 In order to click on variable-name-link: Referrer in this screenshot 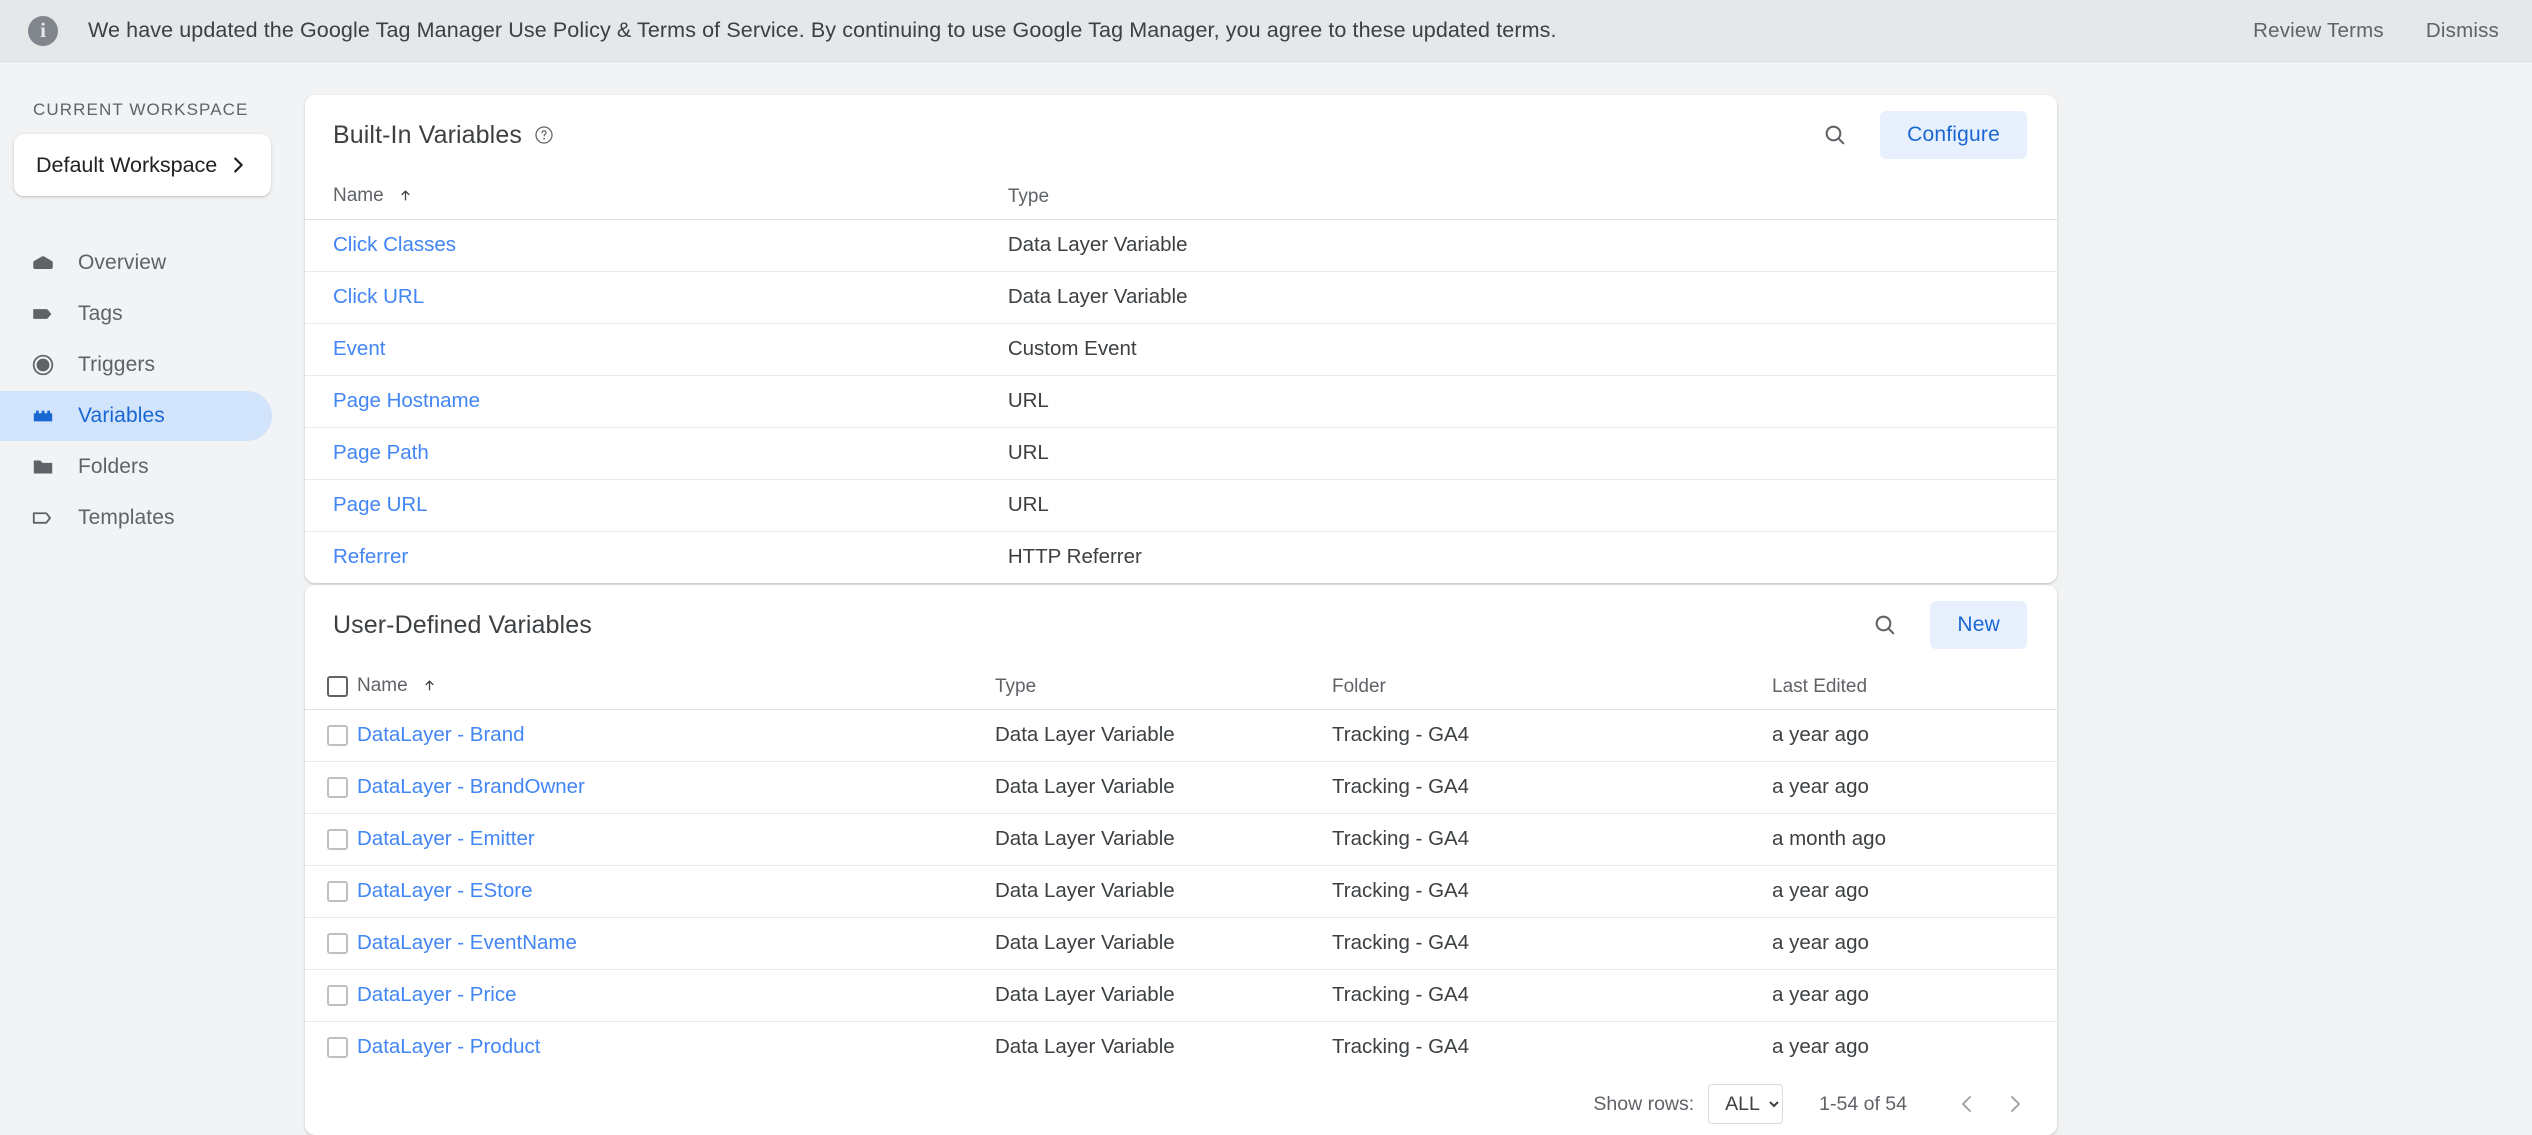, I will do `click(370, 556)`.